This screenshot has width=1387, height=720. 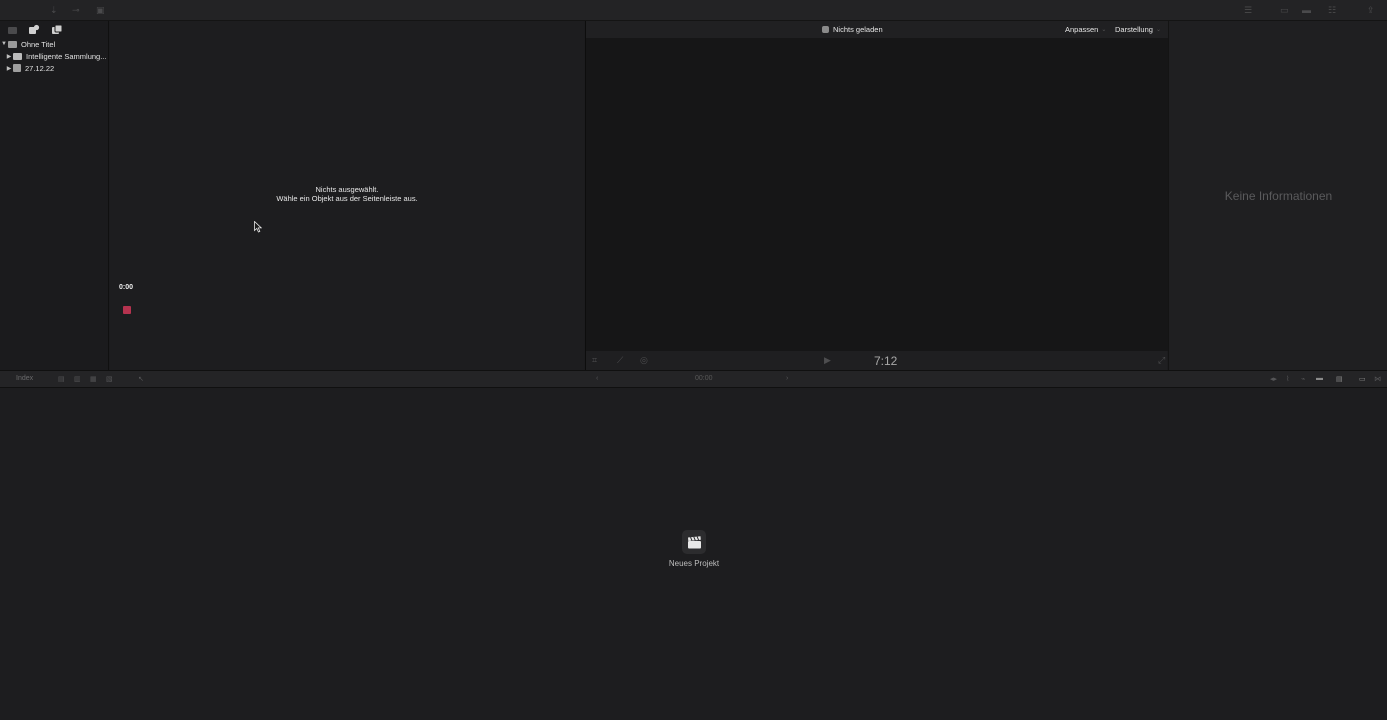 I want to click on import-icon: ⇣, so click(x=54, y=10).